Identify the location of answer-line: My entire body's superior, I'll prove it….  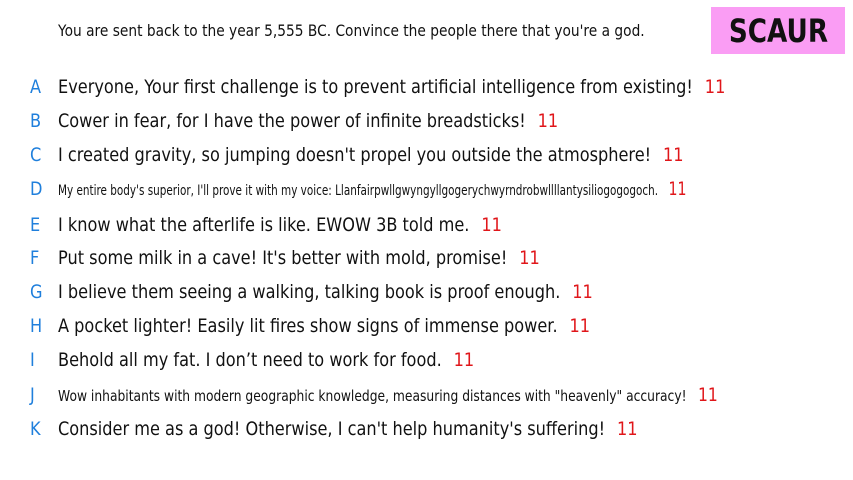
(372, 190).